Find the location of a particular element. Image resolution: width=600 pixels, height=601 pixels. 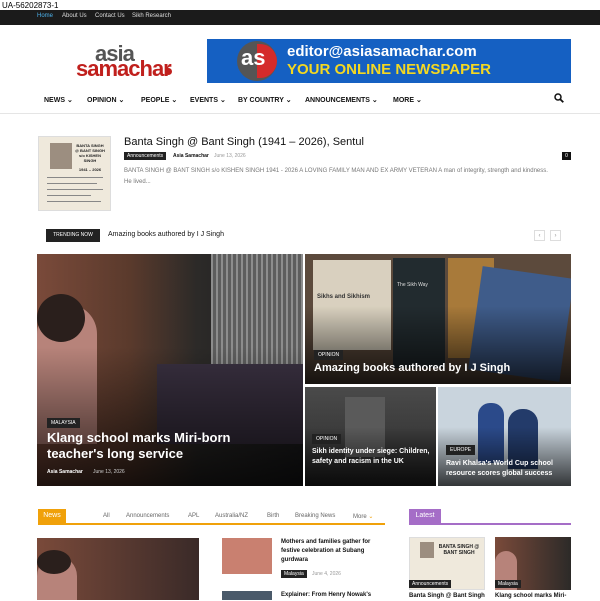

book-title: The Sikh Way is located at coordinates (412, 285).